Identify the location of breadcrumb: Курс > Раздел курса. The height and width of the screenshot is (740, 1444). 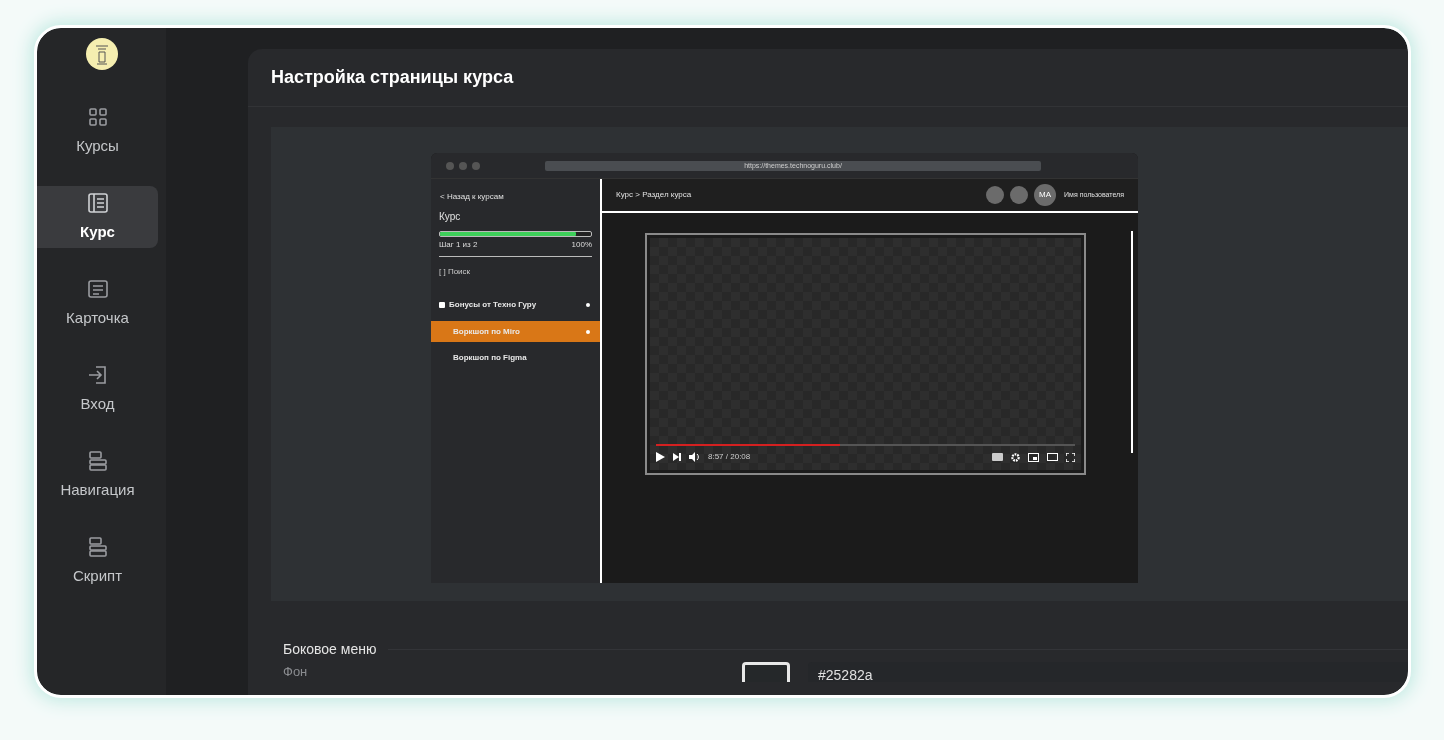
(654, 195).